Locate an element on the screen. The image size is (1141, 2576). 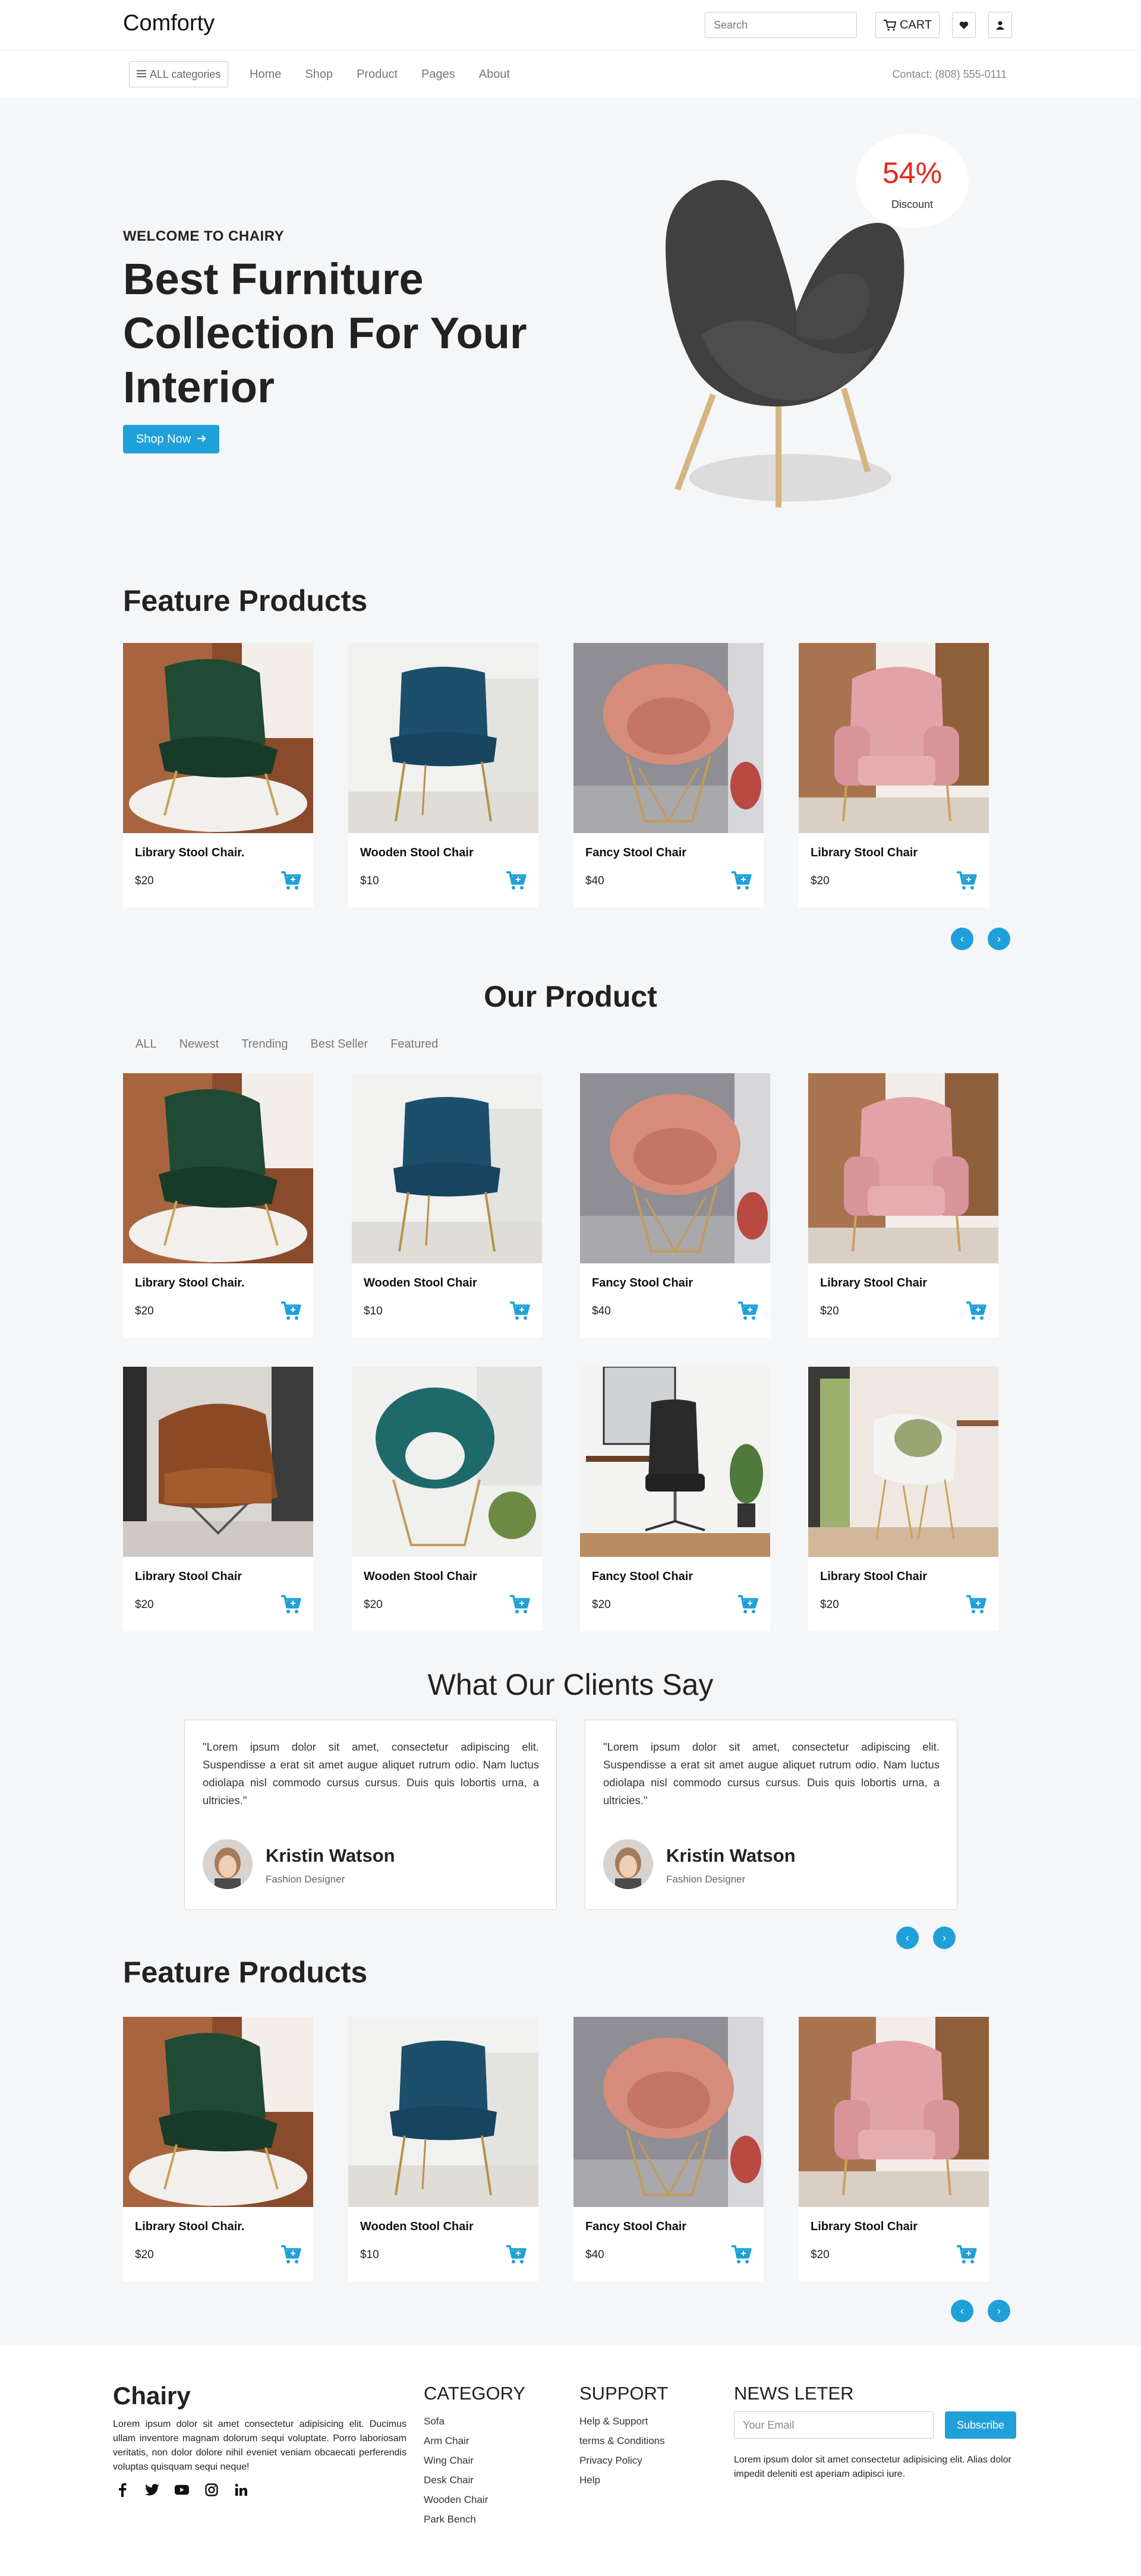
linkedin-icon is located at coordinates (241, 2490).